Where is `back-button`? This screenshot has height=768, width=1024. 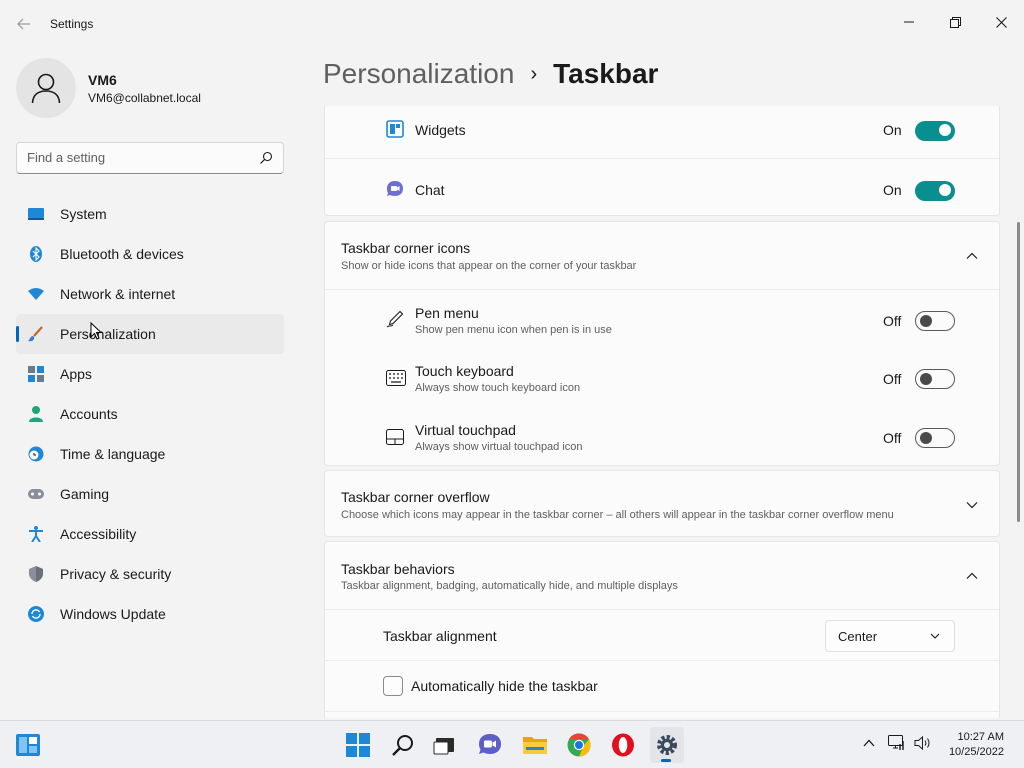 back-button is located at coordinates (24, 24).